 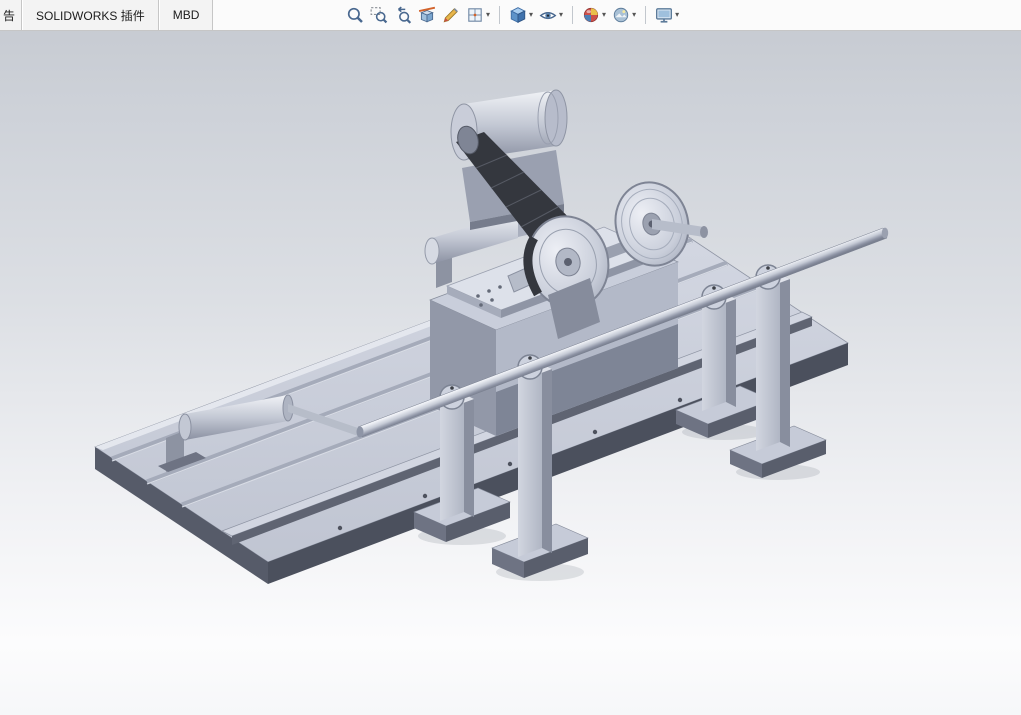 I want to click on apply-scene-button: ▾, so click(x=624, y=15).